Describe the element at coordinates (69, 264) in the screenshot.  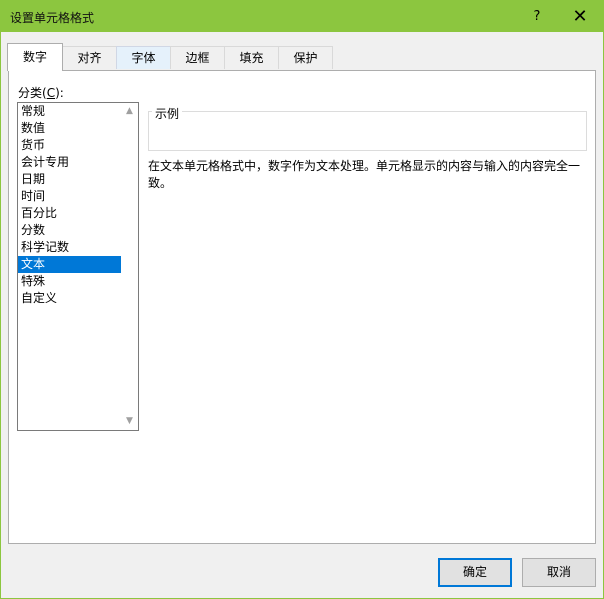
I see `category-item: 文本` at that location.